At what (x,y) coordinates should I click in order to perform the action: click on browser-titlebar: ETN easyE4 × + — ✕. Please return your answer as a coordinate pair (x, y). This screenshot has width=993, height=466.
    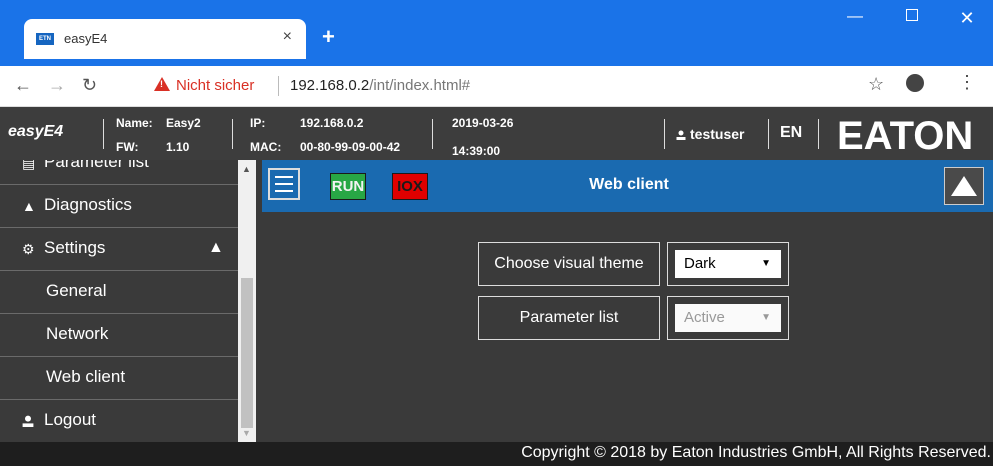
    Looking at the image, I should click on (496, 33).